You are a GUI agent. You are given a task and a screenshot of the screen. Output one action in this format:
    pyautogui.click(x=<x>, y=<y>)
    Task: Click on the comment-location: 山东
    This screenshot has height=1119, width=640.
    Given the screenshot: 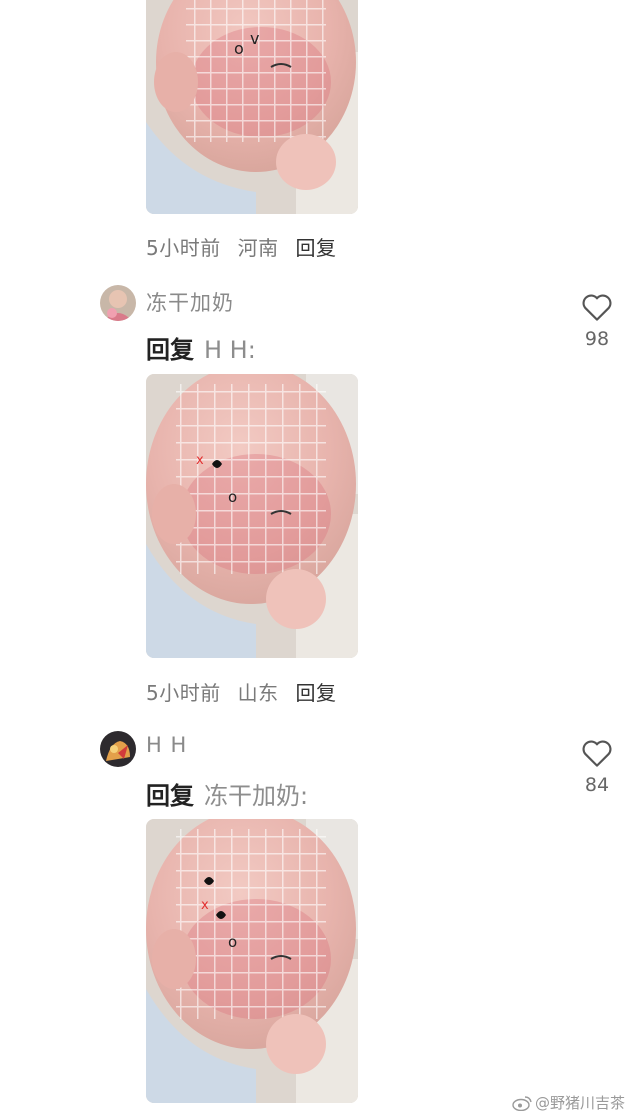 What is the action you would take?
    pyautogui.click(x=258, y=693)
    